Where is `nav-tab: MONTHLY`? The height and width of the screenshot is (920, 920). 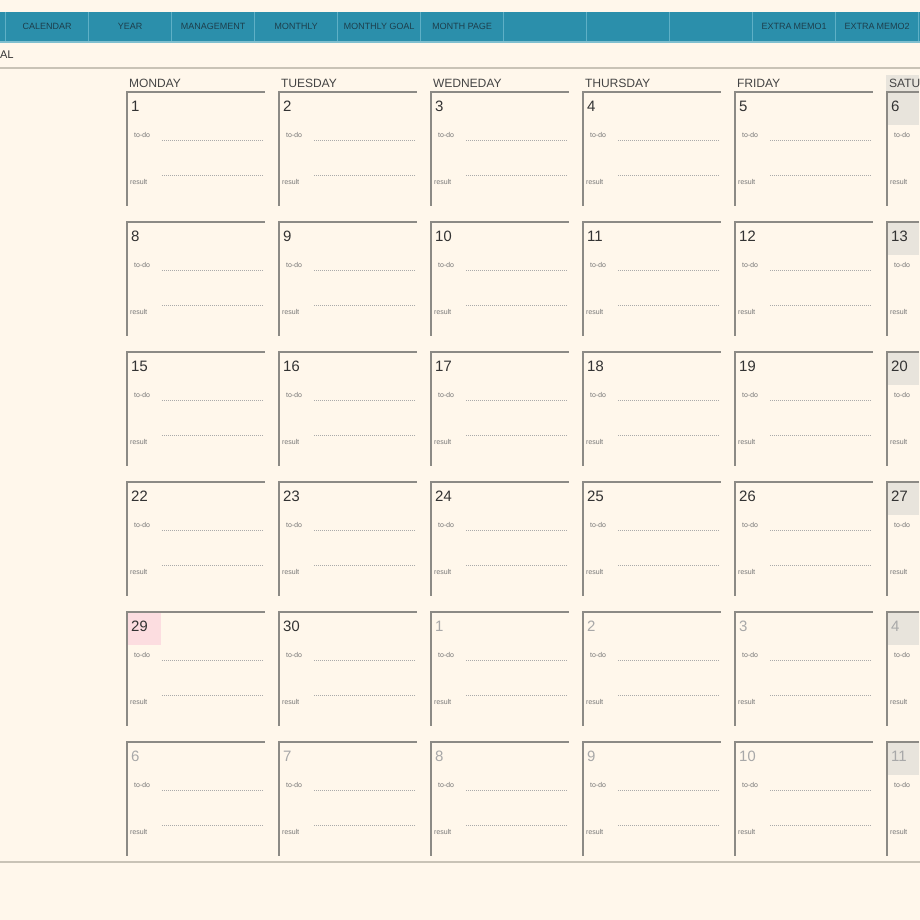 nav-tab: MONTHLY is located at coordinates (296, 26).